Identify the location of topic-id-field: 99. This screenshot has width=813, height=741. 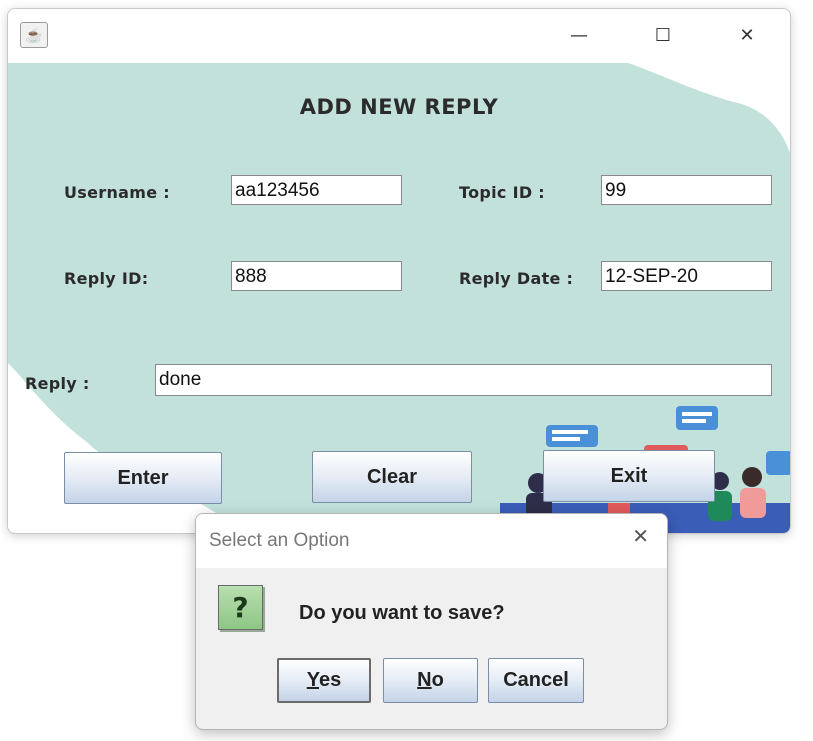
(686, 190).